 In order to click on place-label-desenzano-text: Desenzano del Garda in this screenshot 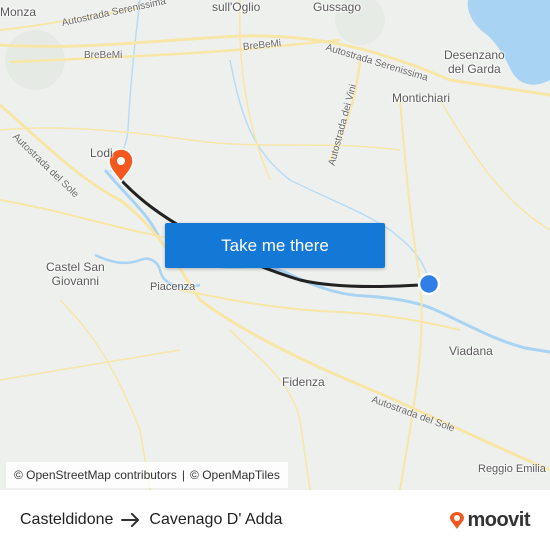, I will do `click(474, 62)`.